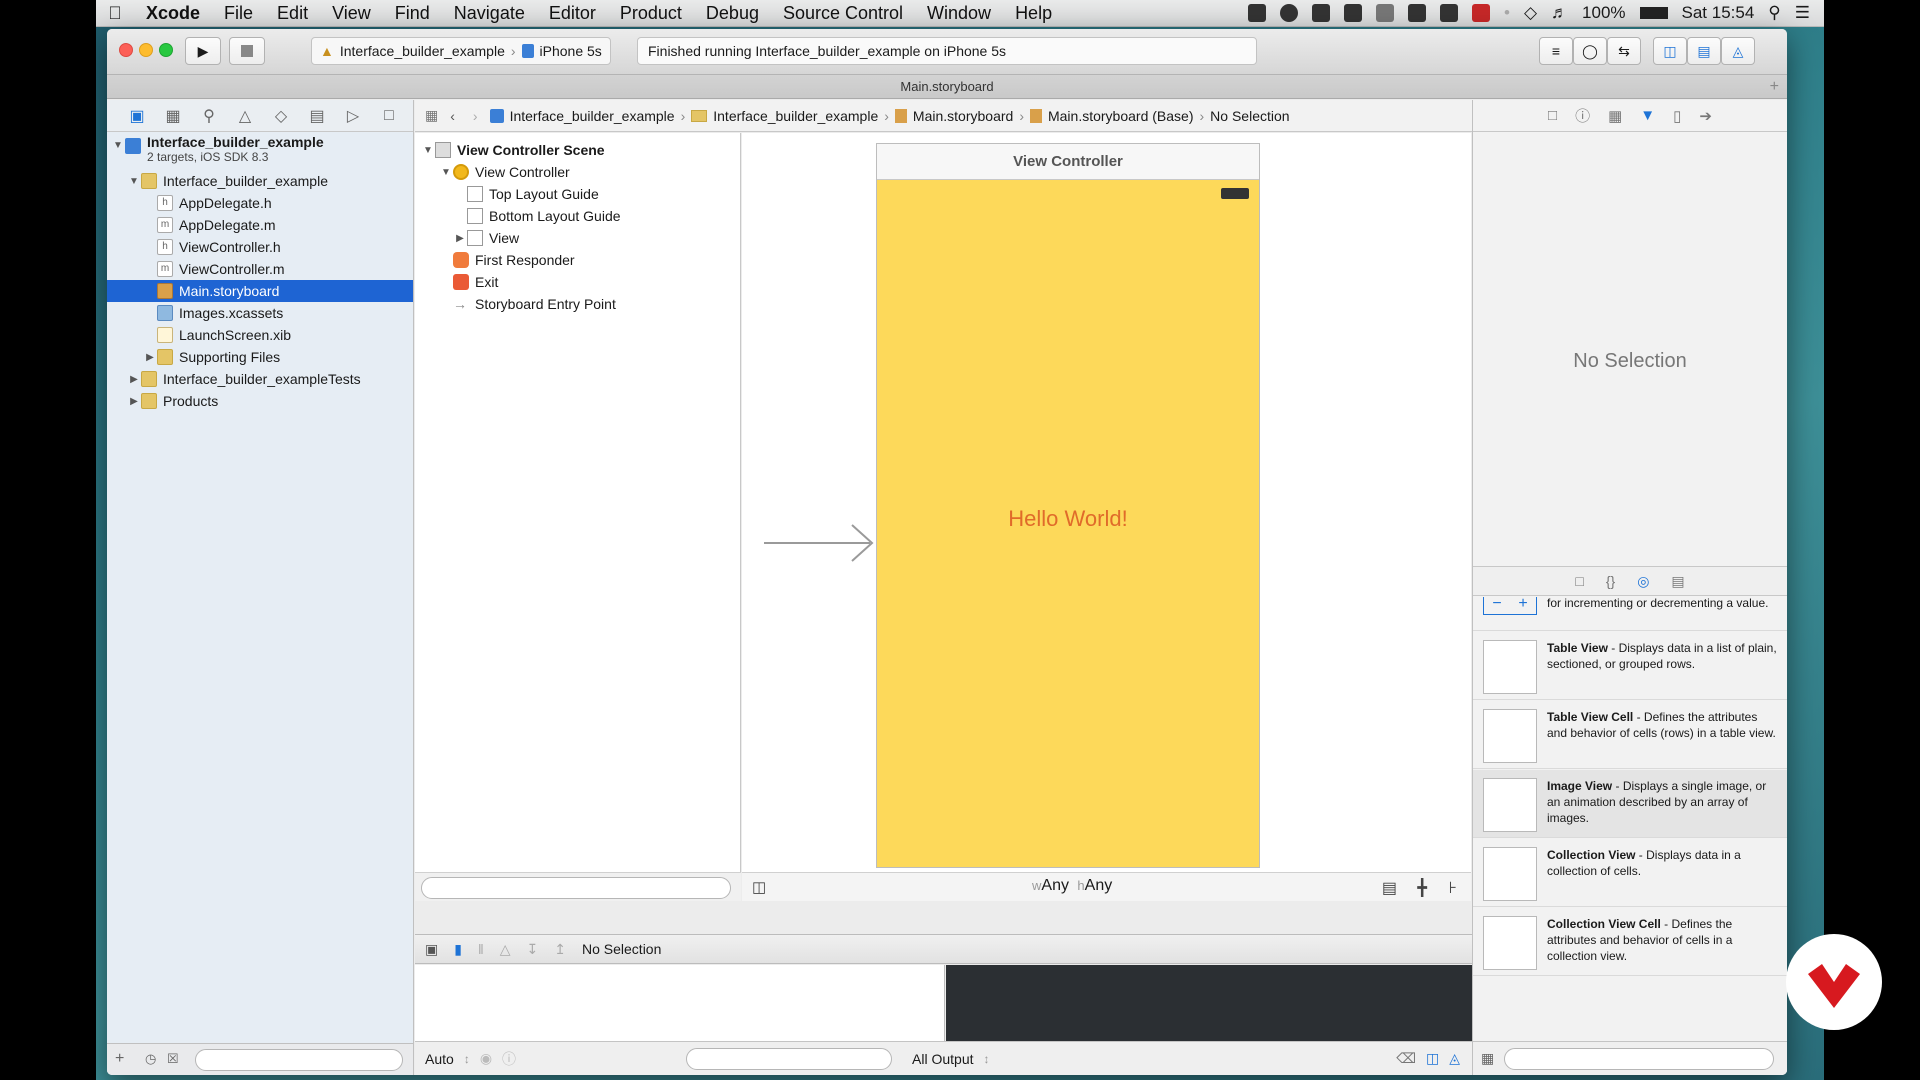 The width and height of the screenshot is (1920, 1080). I want to click on hide-debug-icon: ▣, so click(431, 949).